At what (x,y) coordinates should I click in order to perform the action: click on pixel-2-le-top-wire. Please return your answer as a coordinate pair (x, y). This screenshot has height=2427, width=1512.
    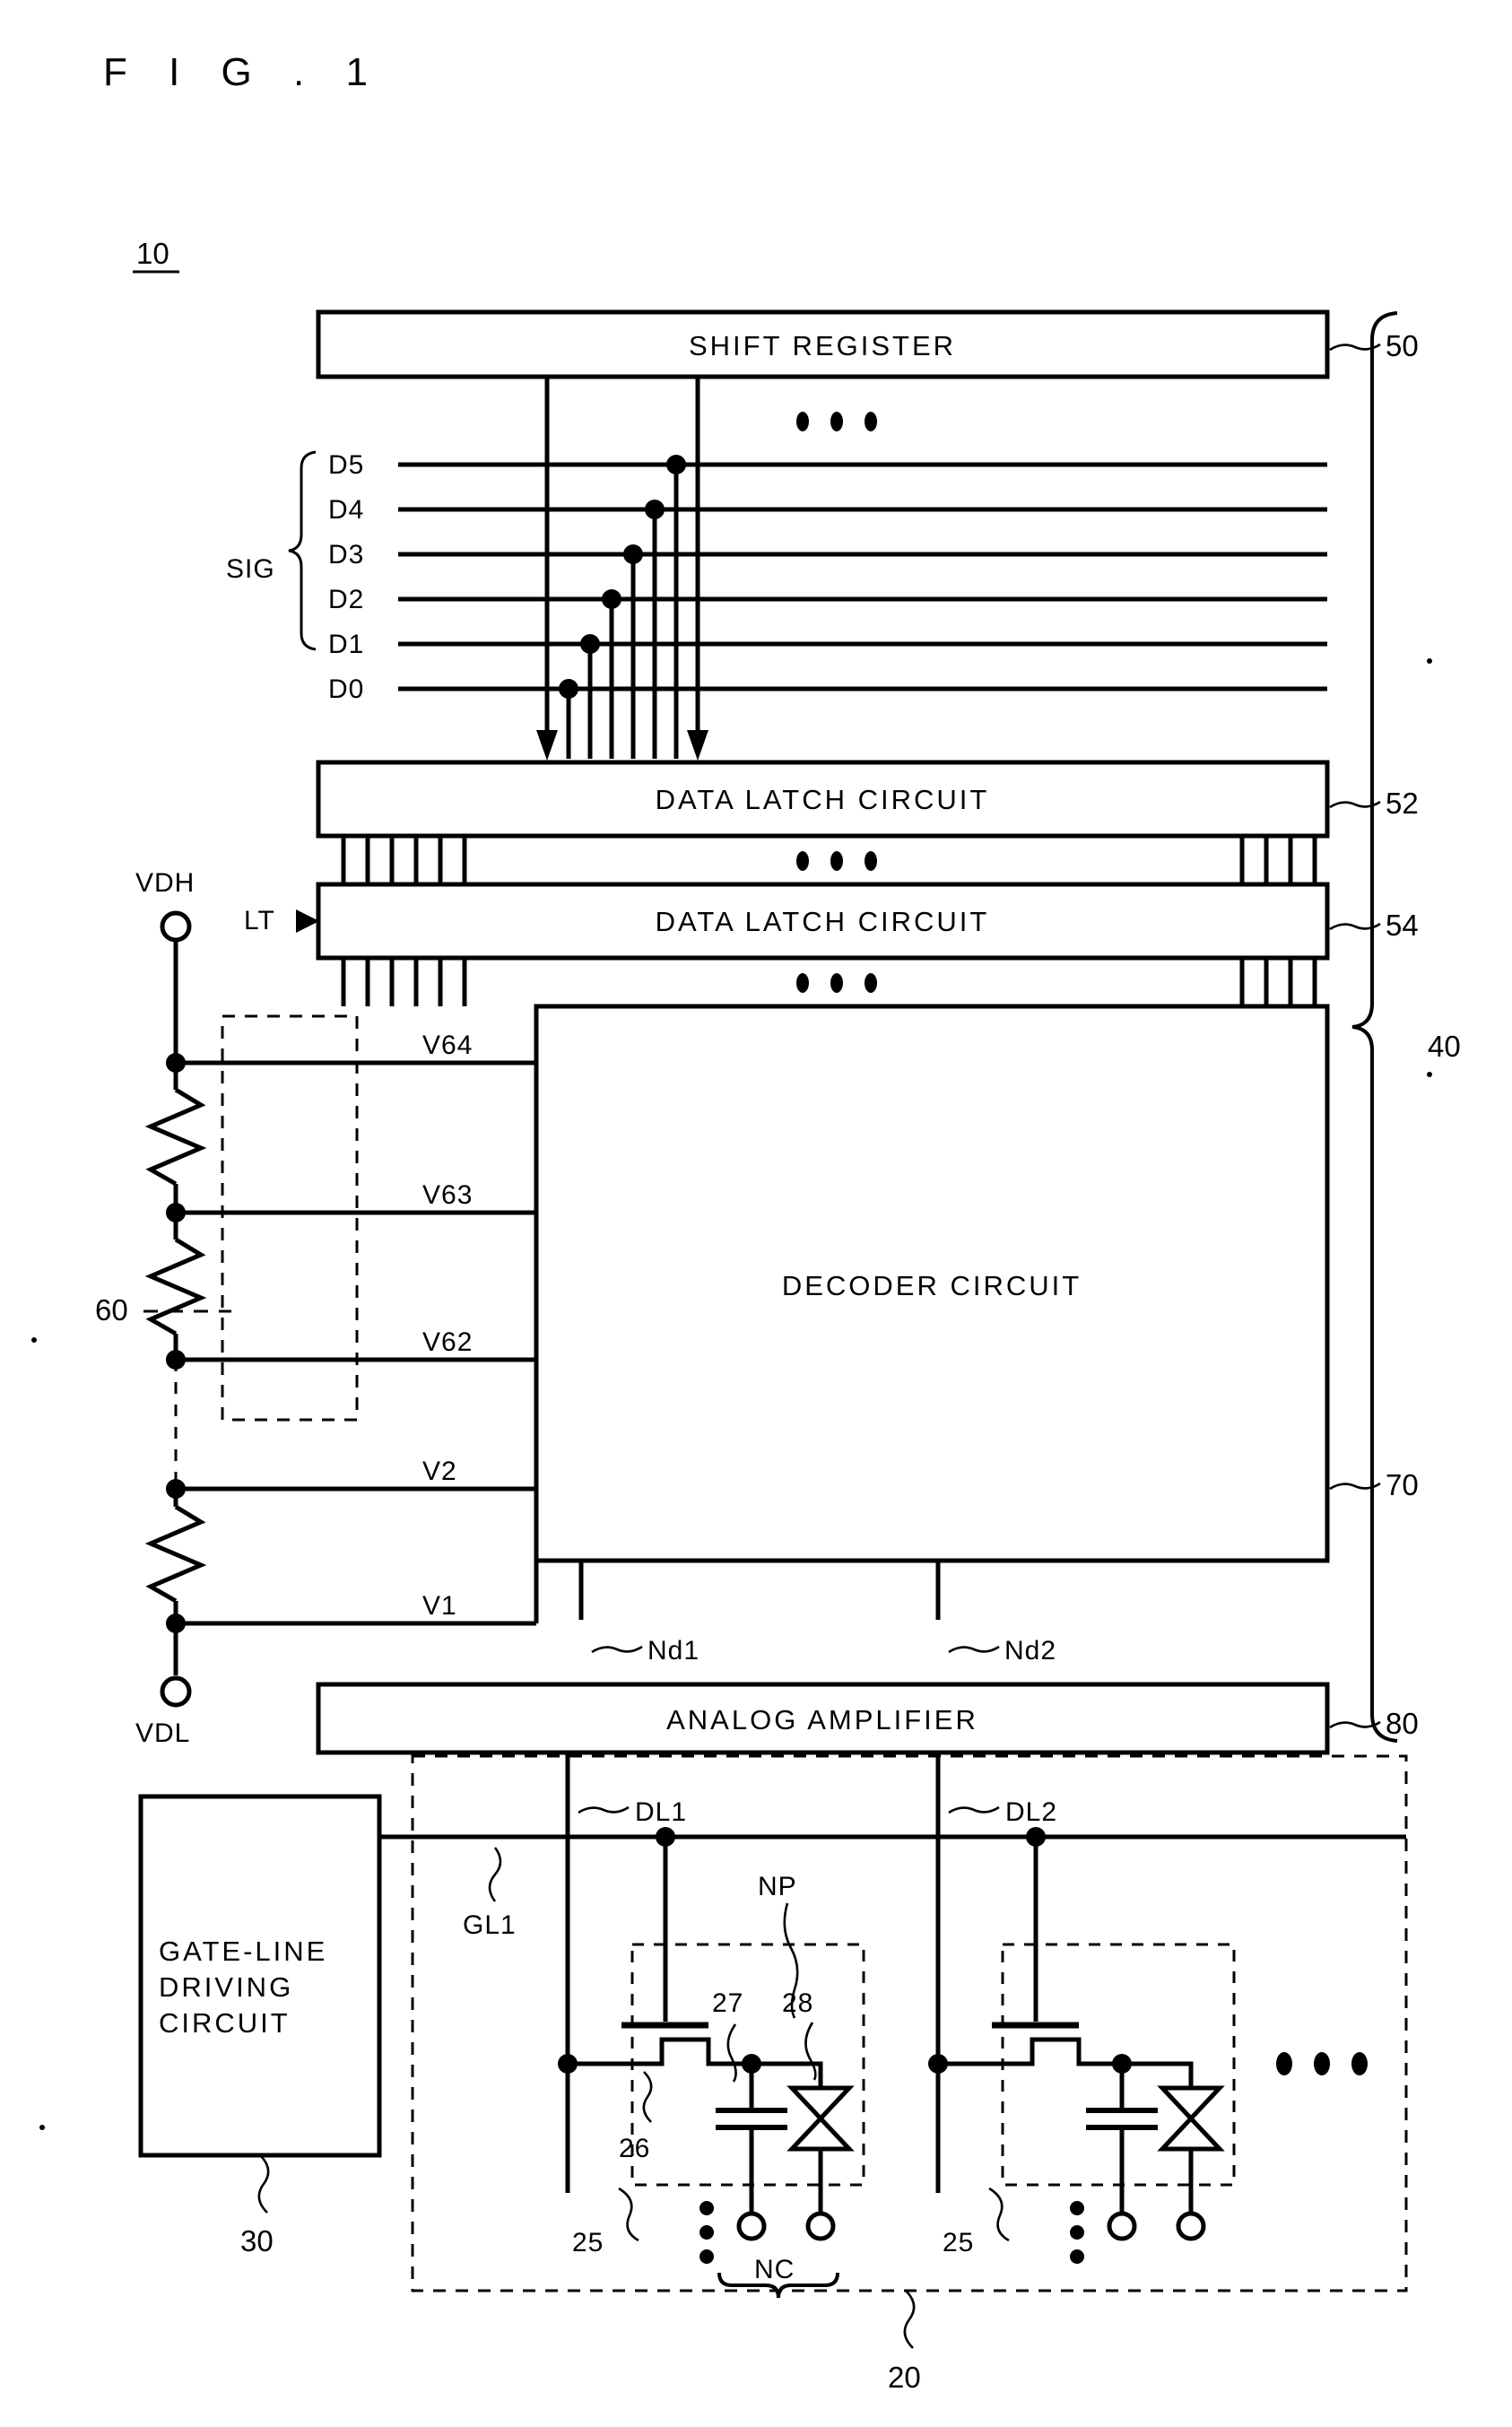
    Looking at the image, I should click on (1158, 2073).